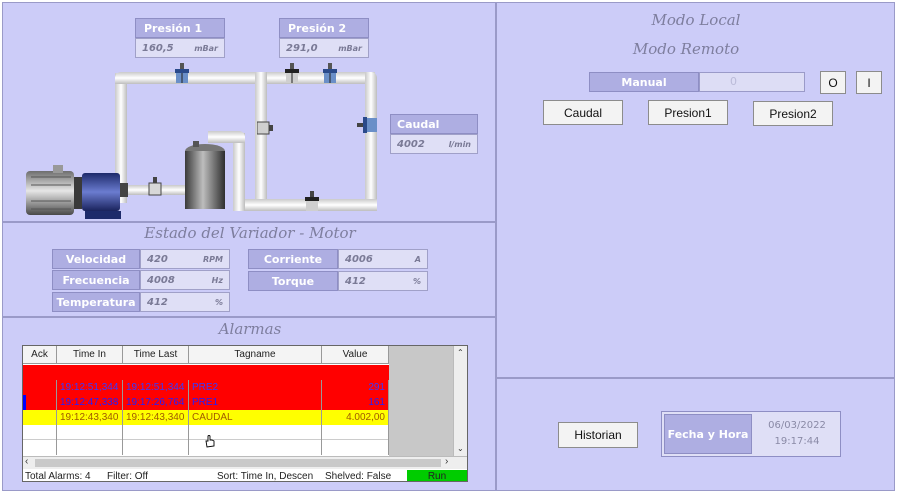 This screenshot has width=897, height=493. Describe the element at coordinates (686, 49) in the screenshot. I see `mode-remote-label: Modo Remoto` at that location.